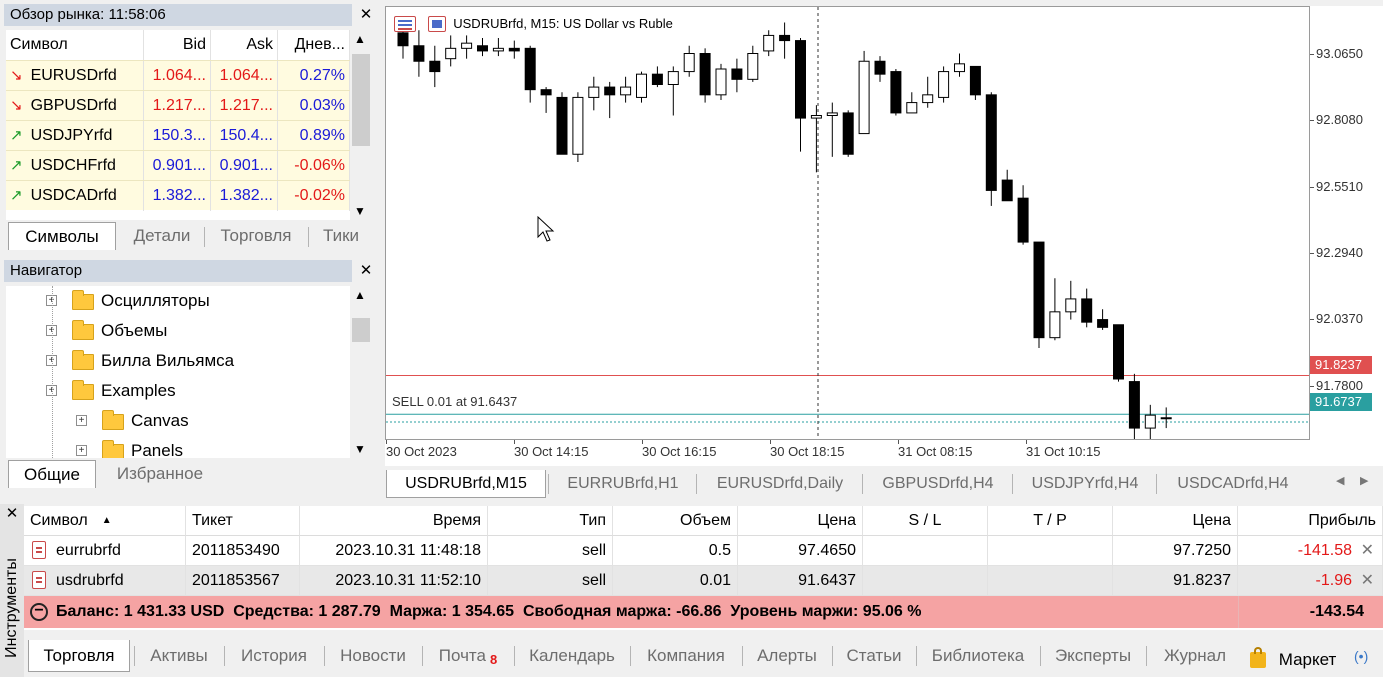 This screenshot has height=677, width=1383. I want to click on market-button: Маркет, so click(1293, 659).